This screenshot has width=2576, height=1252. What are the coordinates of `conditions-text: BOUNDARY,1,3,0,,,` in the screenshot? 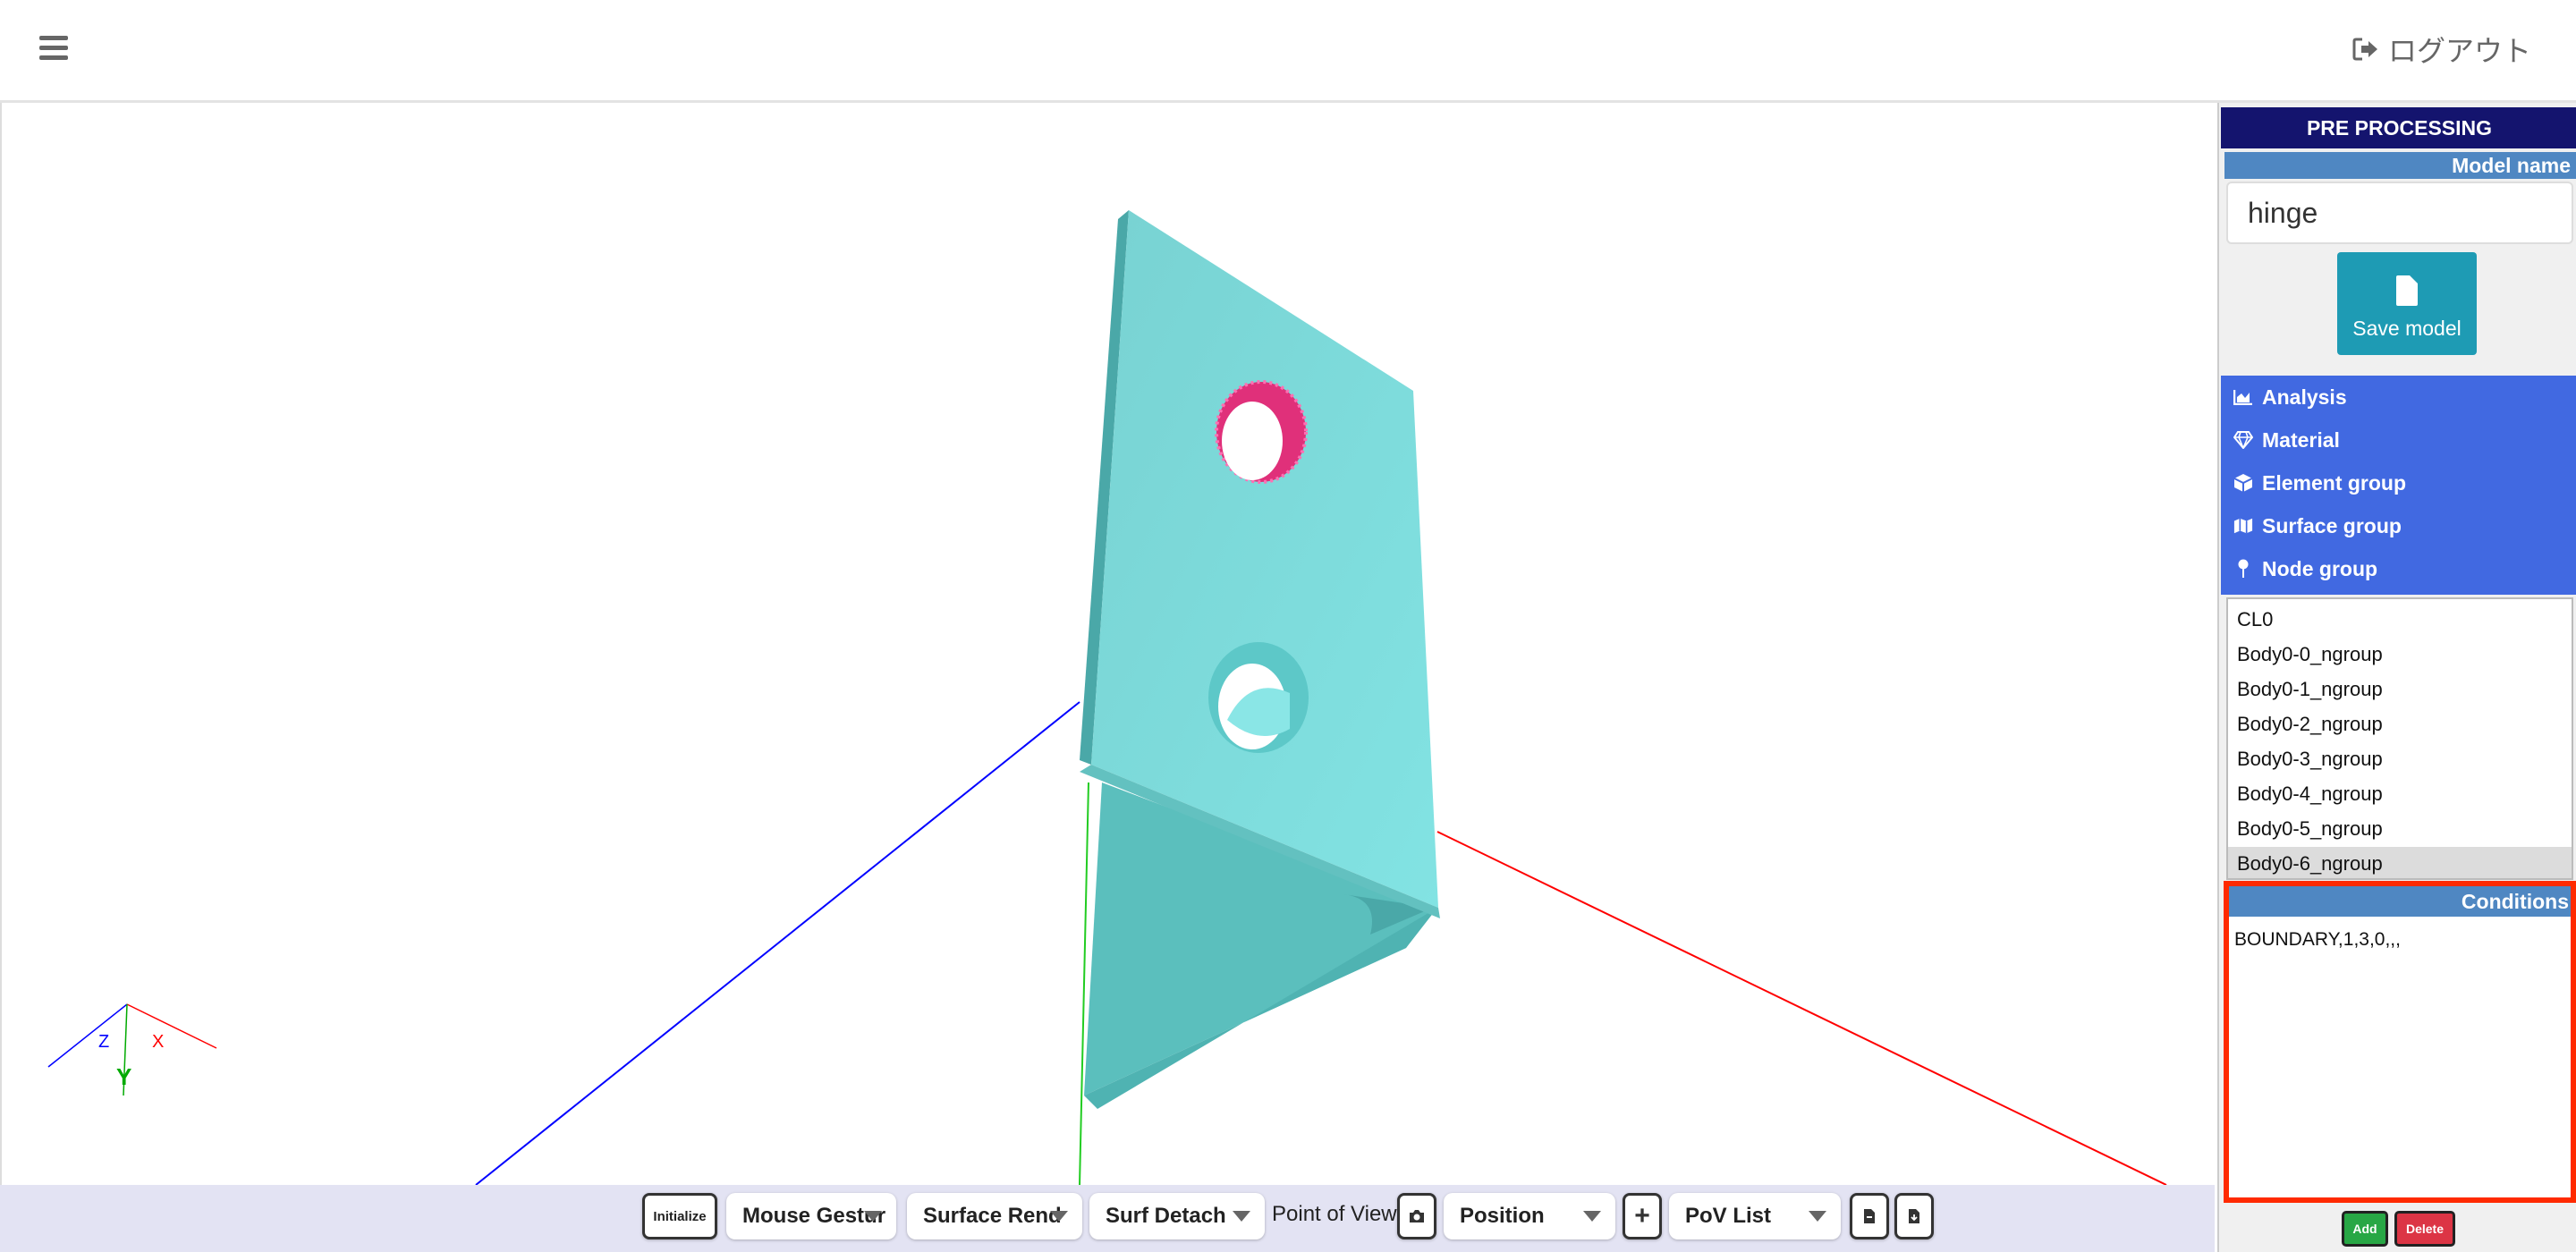 It's located at (2317, 940).